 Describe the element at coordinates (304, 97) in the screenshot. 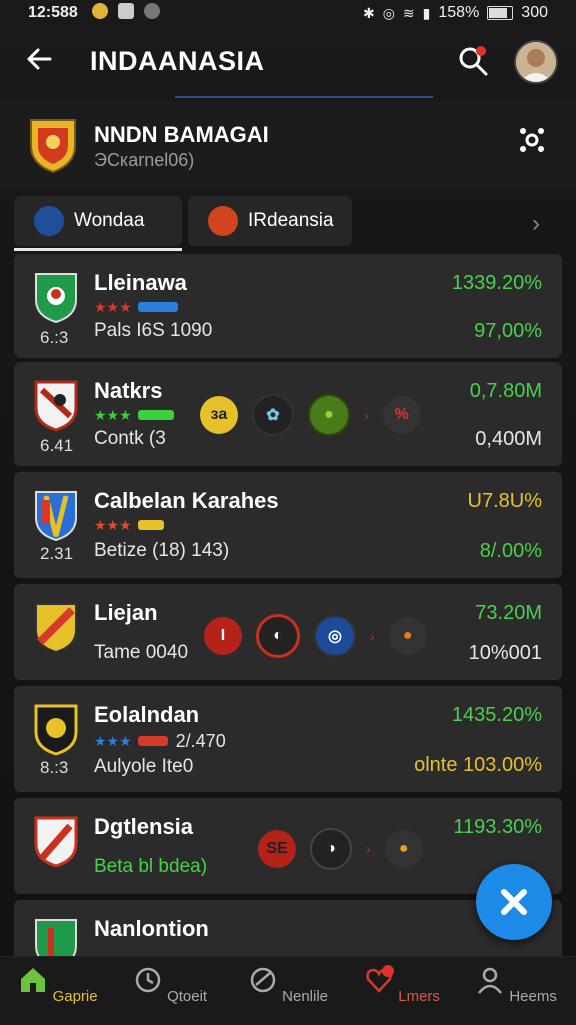

I see `header-divider` at that location.